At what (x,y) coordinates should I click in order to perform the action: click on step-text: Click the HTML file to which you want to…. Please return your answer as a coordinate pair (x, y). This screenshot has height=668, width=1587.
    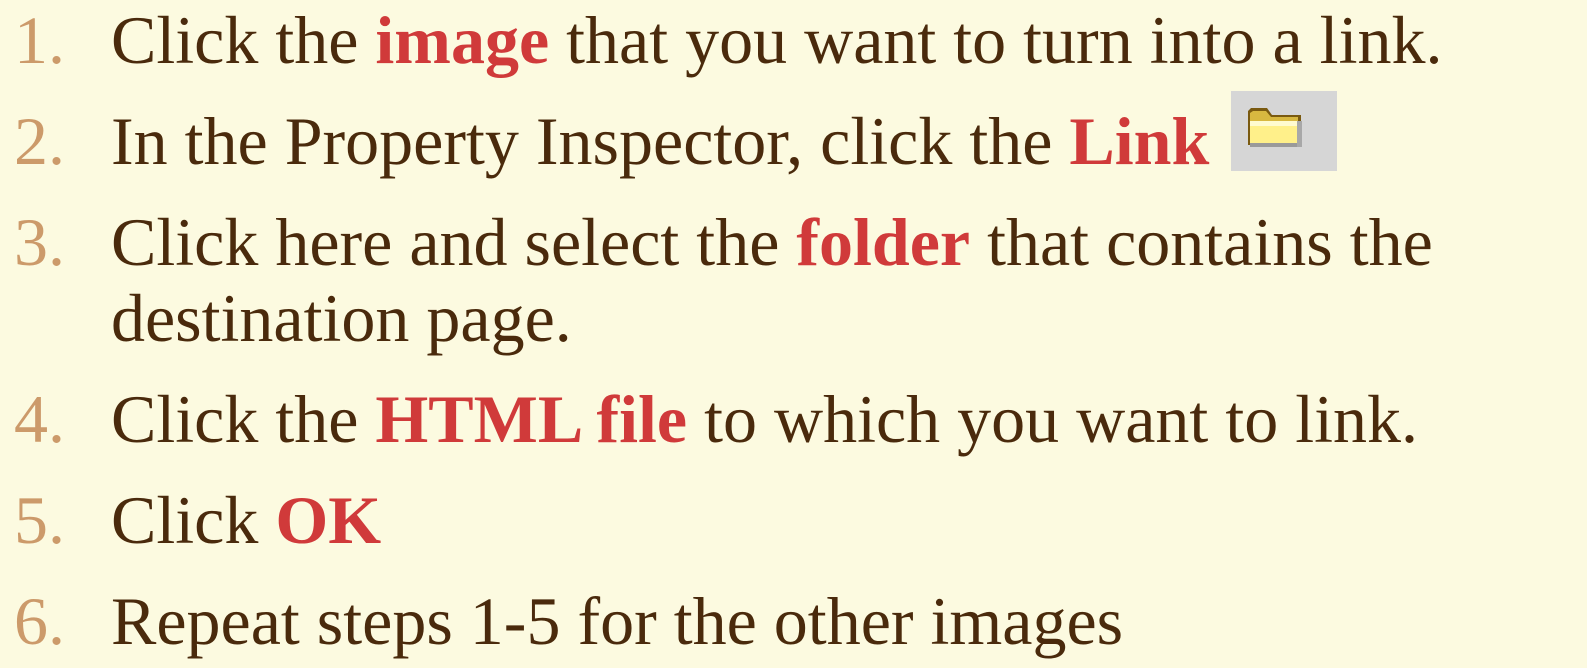
    Looking at the image, I should click on (764, 419).